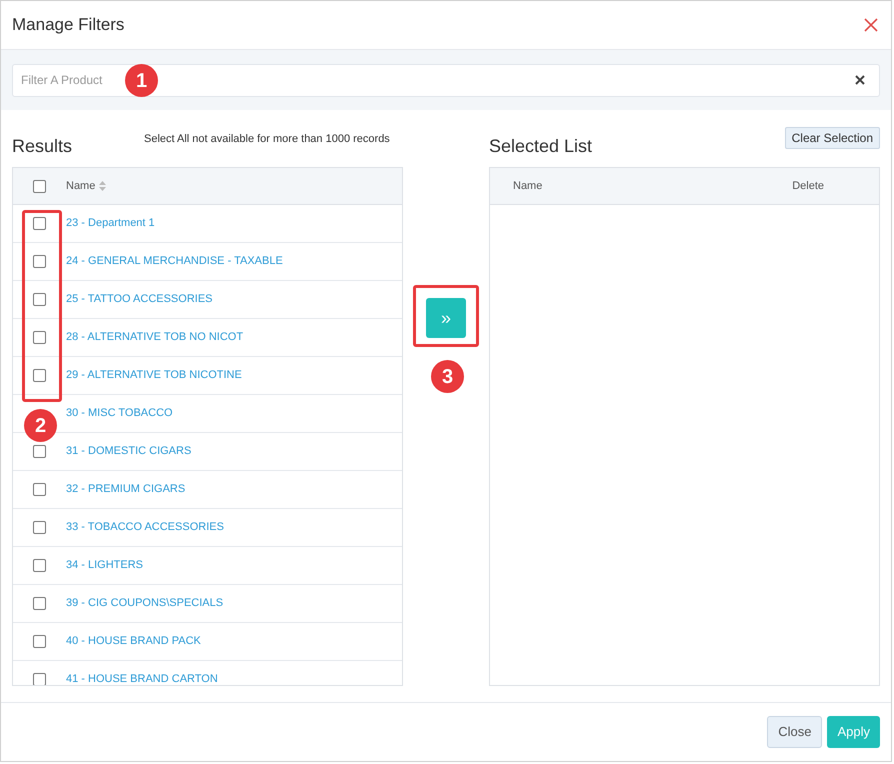 The width and height of the screenshot is (894, 764). I want to click on item-link: 25 - TATTOO ACCESSORIES, so click(139, 299).